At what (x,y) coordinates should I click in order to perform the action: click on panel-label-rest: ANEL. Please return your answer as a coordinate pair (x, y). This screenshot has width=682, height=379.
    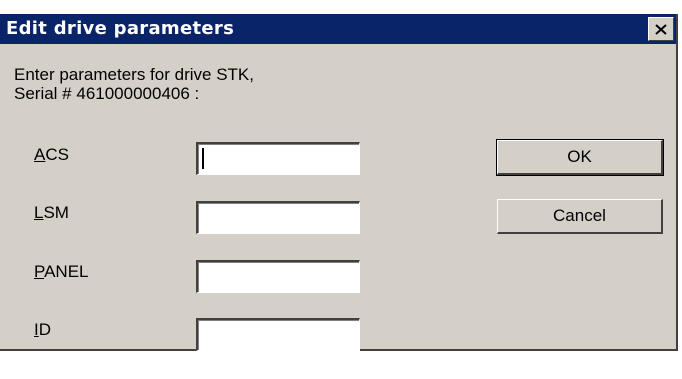
    Looking at the image, I should click on (66, 271).